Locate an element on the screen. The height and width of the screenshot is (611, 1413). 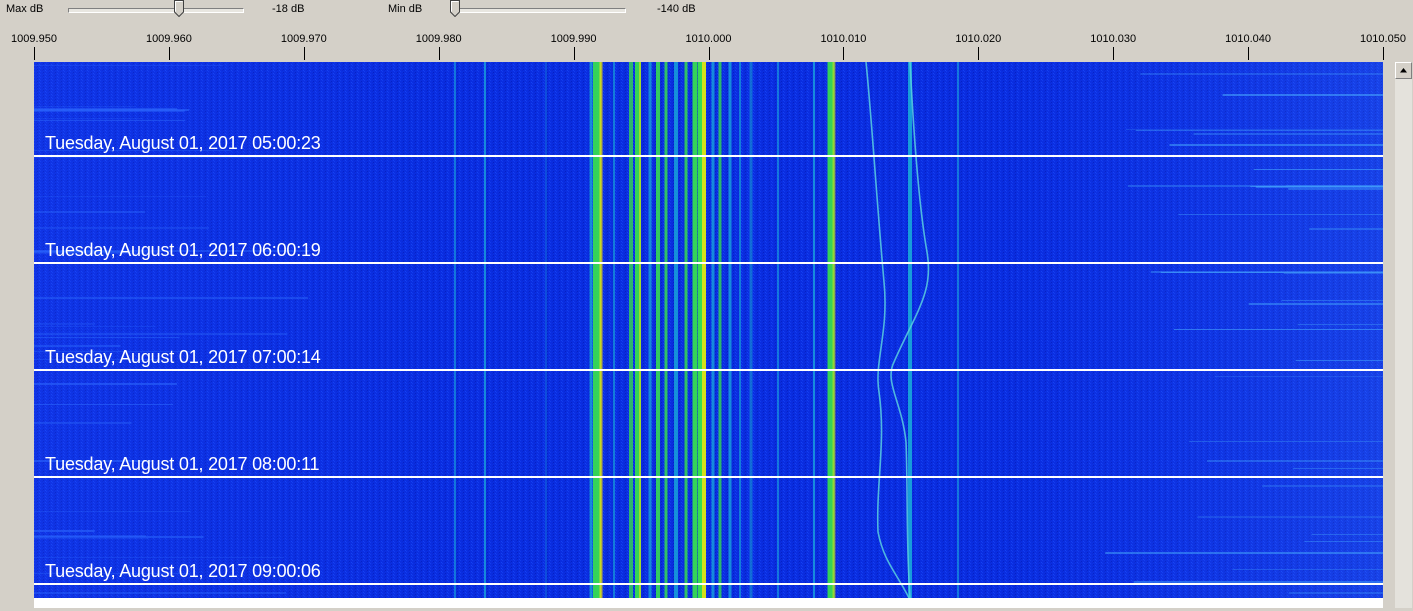
time-marker-label: Tuesday, August 01, 2017 08:00:11 is located at coordinates (182, 464).